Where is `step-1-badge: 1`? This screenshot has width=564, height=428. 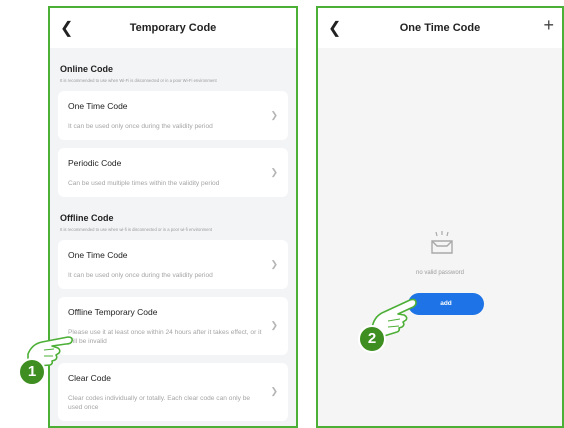
step-1-badge: 1 is located at coordinates (32, 372).